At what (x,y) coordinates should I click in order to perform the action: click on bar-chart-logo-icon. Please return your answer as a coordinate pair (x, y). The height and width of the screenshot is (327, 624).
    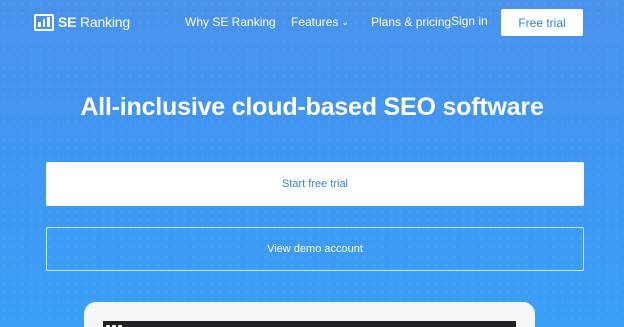
    Looking at the image, I should click on (44, 22).